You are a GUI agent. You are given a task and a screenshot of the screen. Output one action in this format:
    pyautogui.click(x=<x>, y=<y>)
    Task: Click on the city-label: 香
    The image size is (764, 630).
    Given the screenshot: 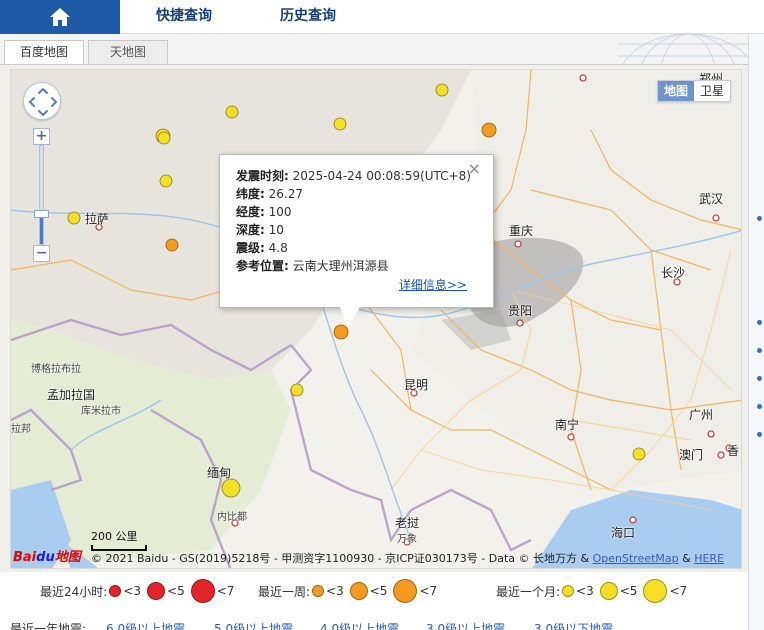 What is the action you would take?
    pyautogui.click(x=733, y=451)
    